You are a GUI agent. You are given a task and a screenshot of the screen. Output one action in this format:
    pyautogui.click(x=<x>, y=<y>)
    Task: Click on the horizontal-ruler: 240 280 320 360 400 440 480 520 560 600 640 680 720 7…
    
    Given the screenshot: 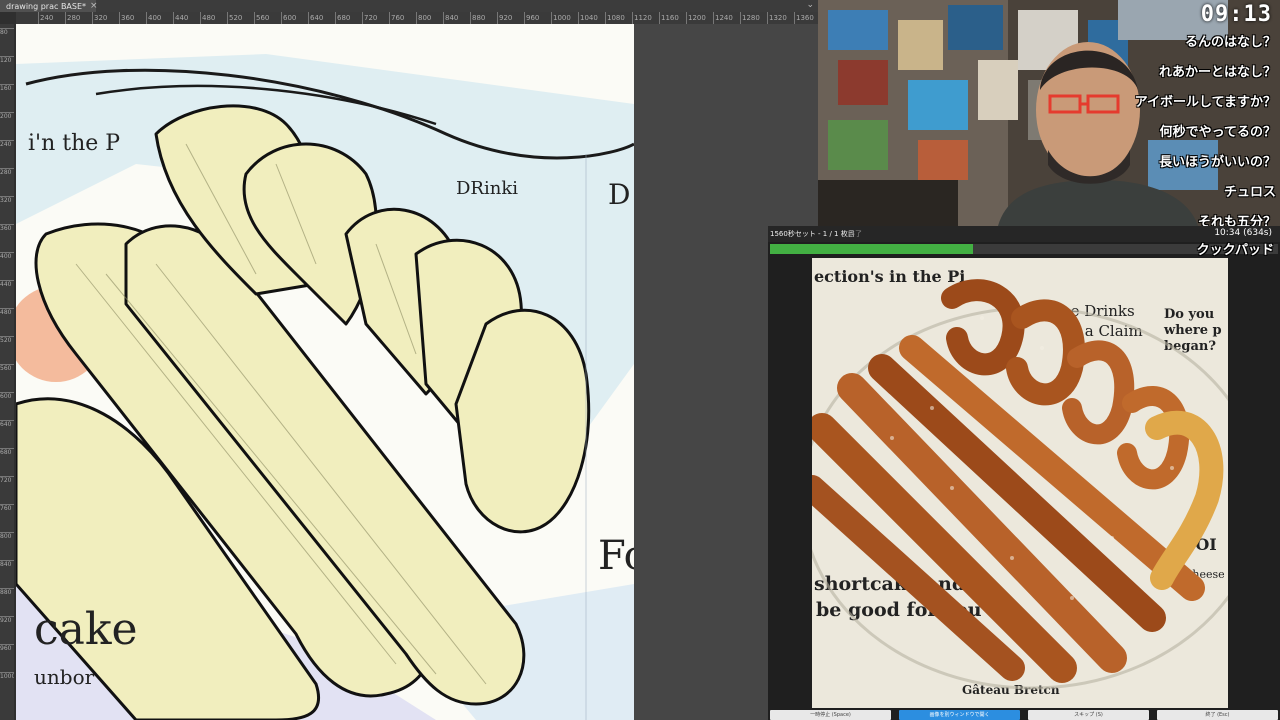 What is the action you would take?
    pyautogui.click(x=417, y=18)
    